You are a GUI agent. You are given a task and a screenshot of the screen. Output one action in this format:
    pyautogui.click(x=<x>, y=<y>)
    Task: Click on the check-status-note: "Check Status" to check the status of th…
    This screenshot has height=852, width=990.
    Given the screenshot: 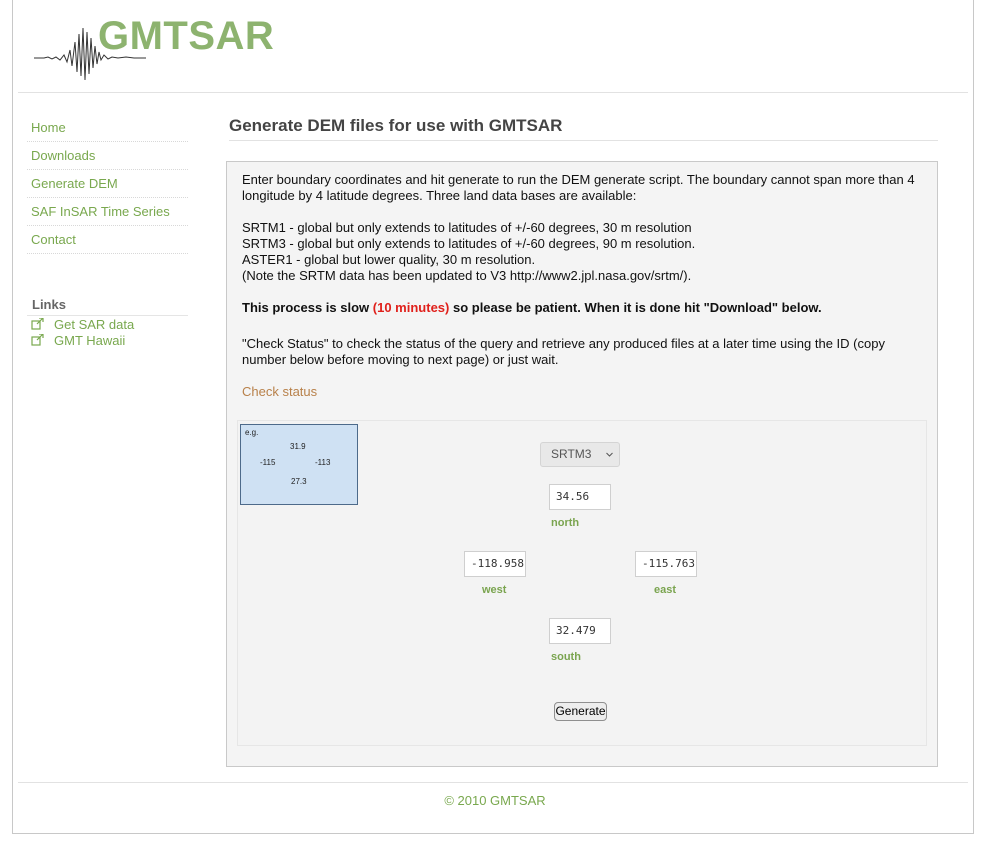 What is the action you would take?
    pyautogui.click(x=563, y=351)
    